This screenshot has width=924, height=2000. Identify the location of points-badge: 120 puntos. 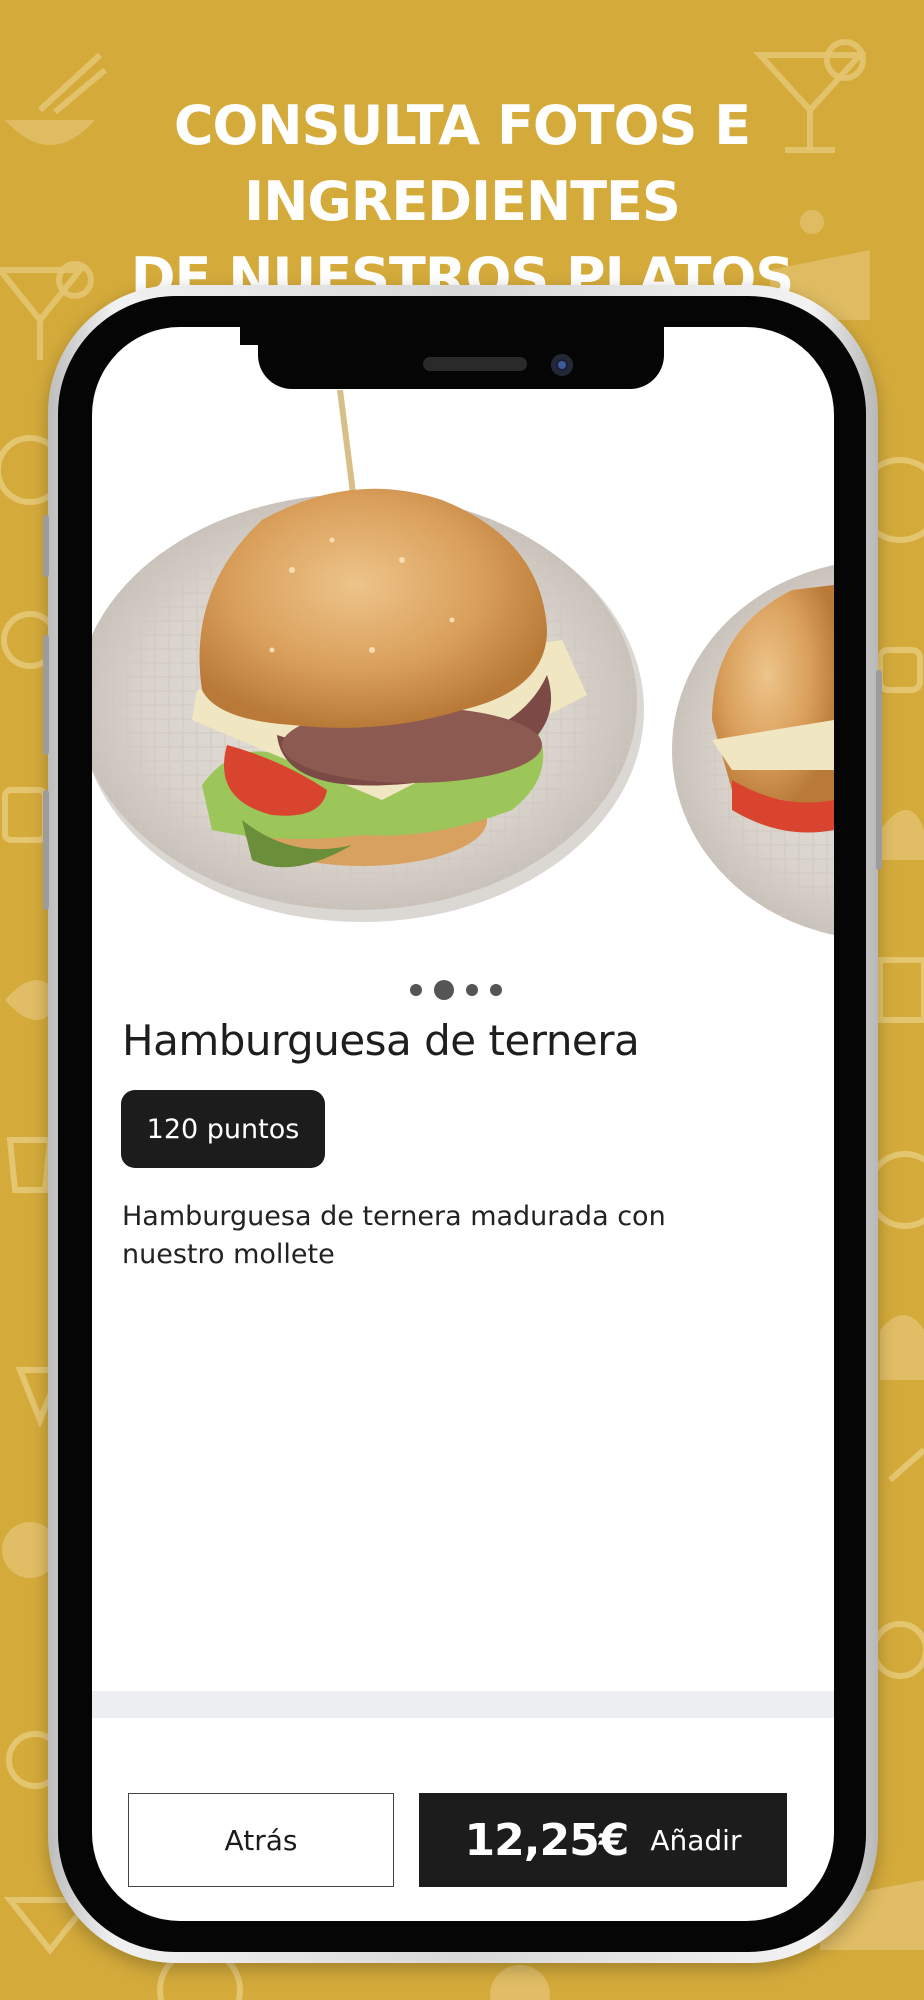
(223, 1129).